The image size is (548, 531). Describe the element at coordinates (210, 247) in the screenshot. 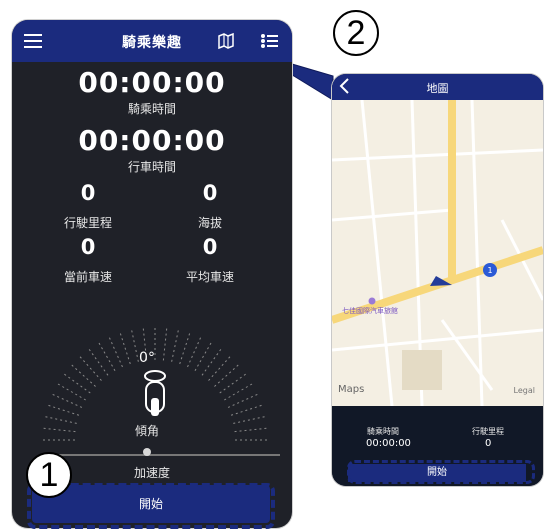

I see `average-speed-value: 0` at that location.